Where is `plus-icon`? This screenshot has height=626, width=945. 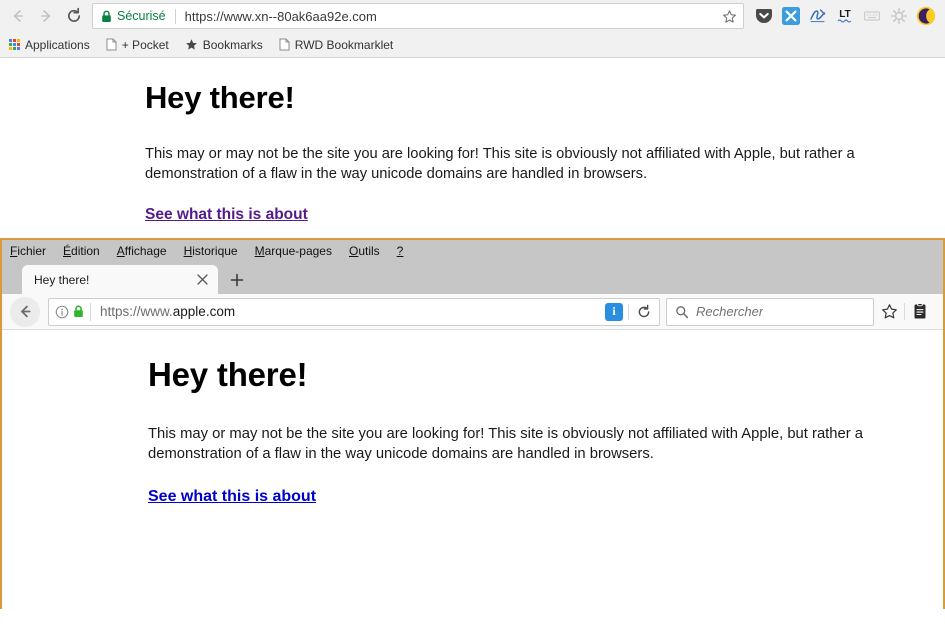
plus-icon is located at coordinates (237, 279).